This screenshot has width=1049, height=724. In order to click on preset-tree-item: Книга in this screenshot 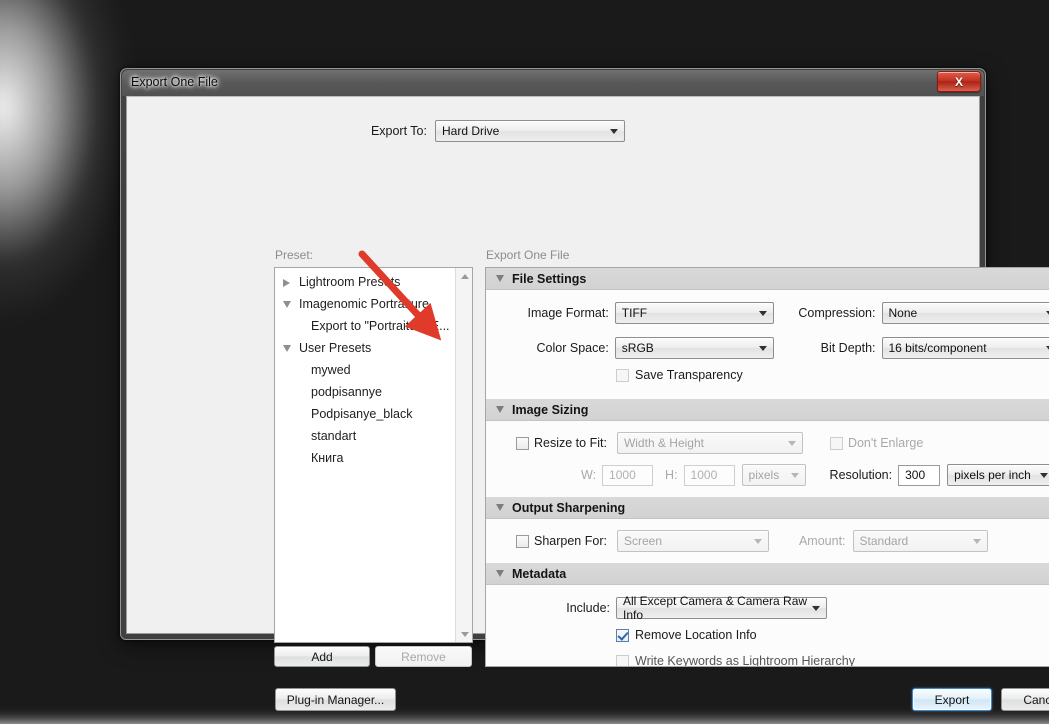, I will do `click(368, 458)`.